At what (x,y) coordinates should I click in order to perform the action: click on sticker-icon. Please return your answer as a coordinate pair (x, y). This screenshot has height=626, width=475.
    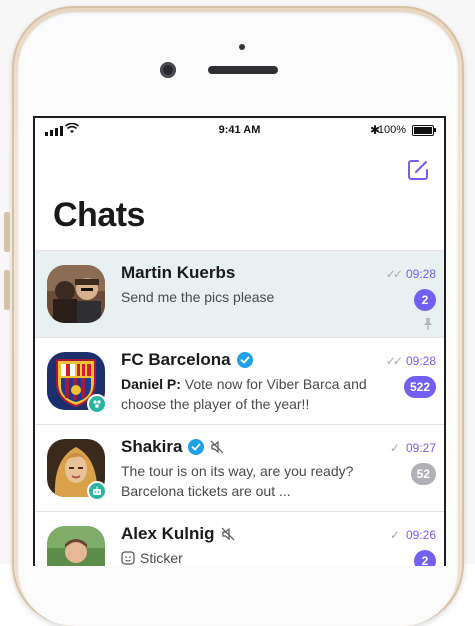
    Looking at the image, I should click on (128, 558).